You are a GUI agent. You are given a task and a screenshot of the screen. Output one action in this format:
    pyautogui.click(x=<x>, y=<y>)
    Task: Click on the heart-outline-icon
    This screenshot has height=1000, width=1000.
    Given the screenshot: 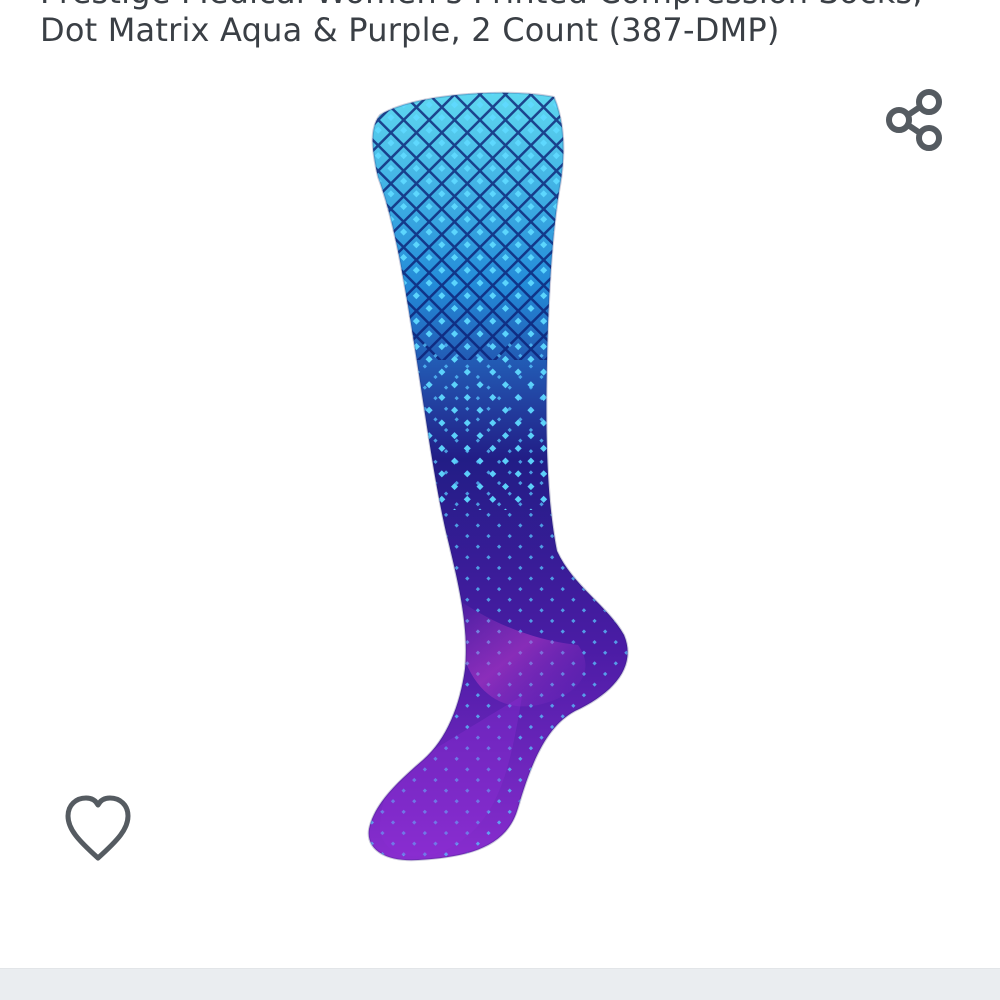 What is the action you would take?
    pyautogui.click(x=98, y=828)
    